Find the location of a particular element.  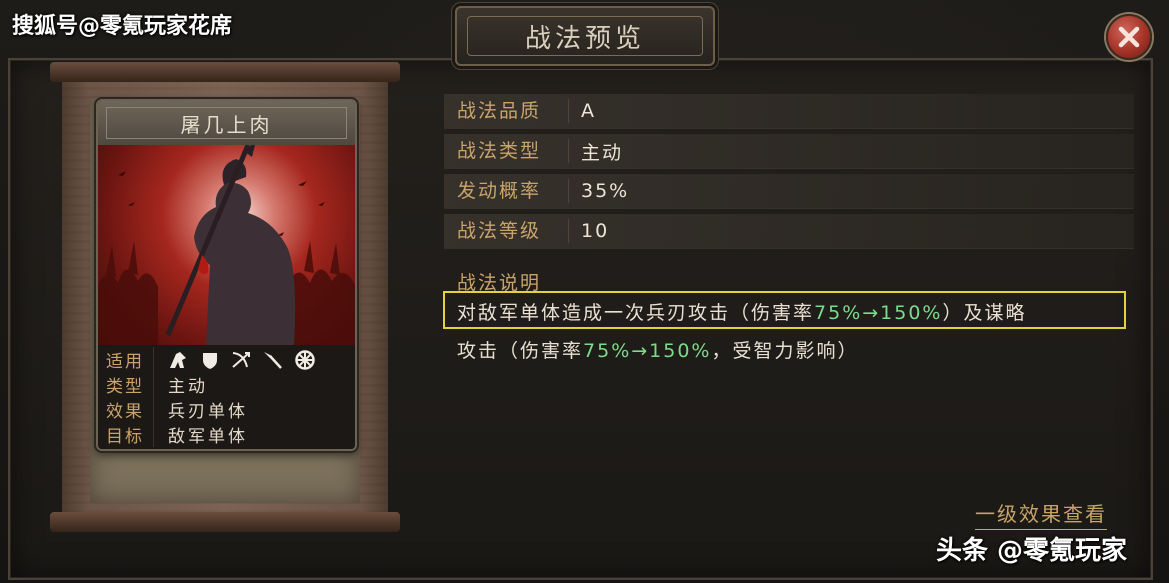

attribute-label: 战法品质 is located at coordinates (506, 111).